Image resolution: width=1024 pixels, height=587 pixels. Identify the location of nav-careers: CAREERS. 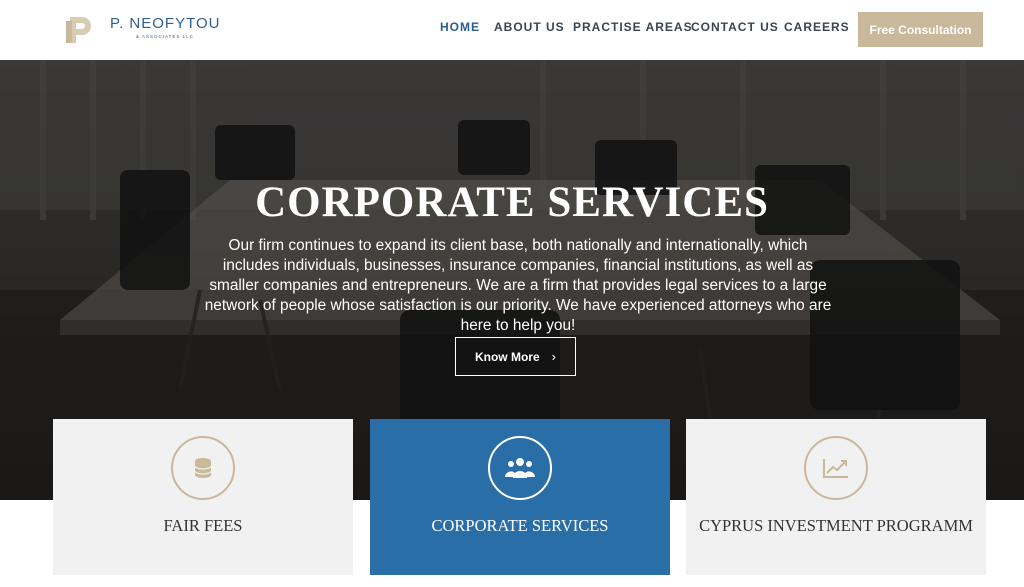
(817, 28).